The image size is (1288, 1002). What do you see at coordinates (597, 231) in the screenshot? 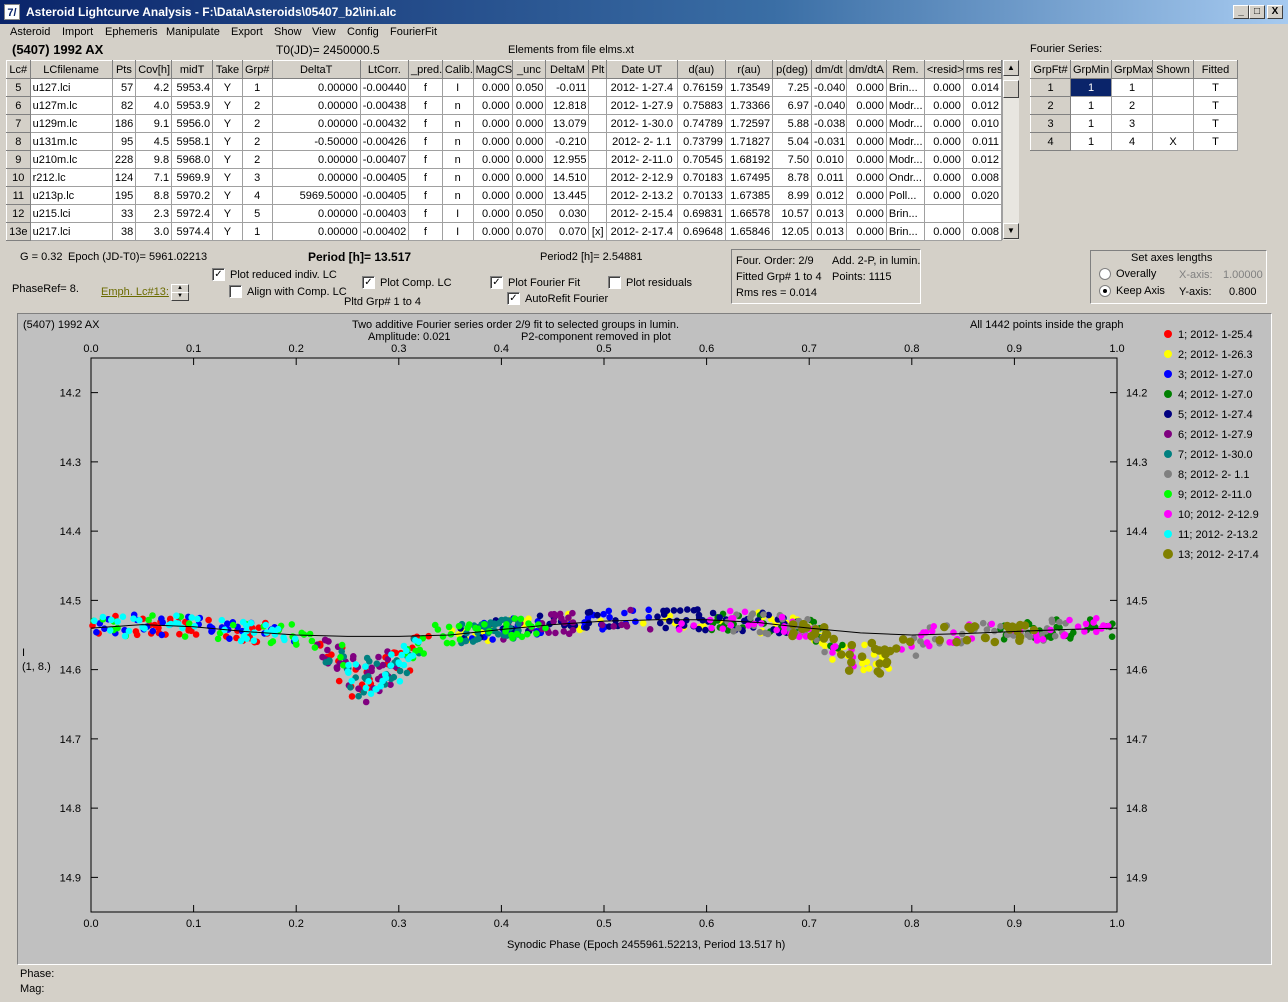
I see `table-cell: [x]` at bounding box center [597, 231].